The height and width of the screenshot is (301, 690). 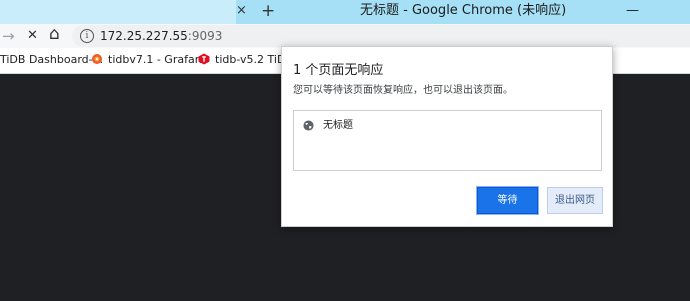 I want to click on tidb-icon, so click(x=204, y=59).